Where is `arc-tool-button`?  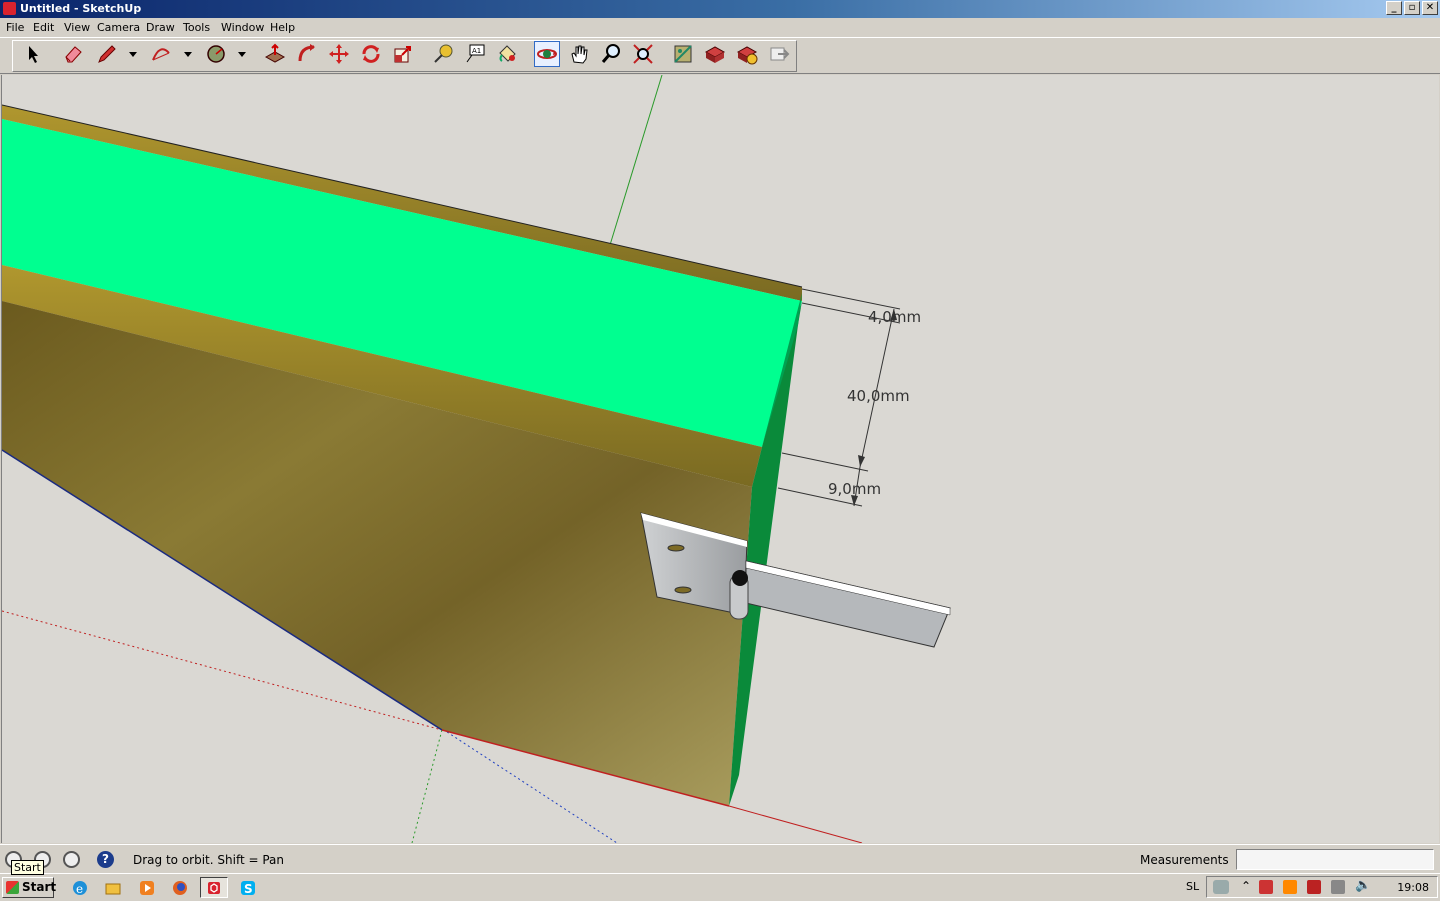
arc-tool-button is located at coordinates (161, 54).